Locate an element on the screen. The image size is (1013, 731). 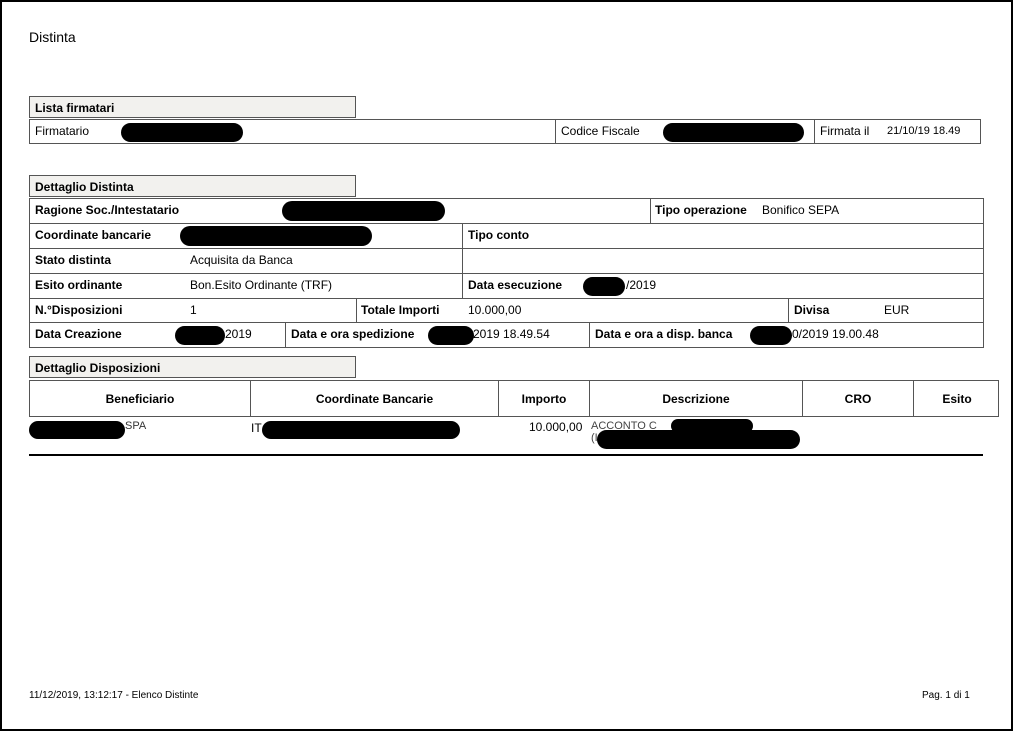
coordinate-row: Coordinate bancarie Tipo conto is located at coordinates (506, 236).